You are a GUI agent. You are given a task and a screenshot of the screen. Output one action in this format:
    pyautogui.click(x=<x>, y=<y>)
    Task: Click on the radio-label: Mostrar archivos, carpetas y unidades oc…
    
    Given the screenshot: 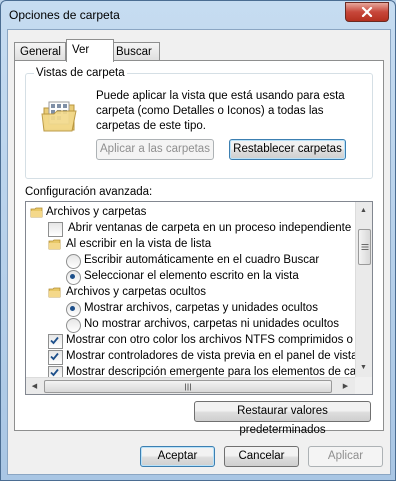 What is the action you would take?
    pyautogui.click(x=201, y=308)
    